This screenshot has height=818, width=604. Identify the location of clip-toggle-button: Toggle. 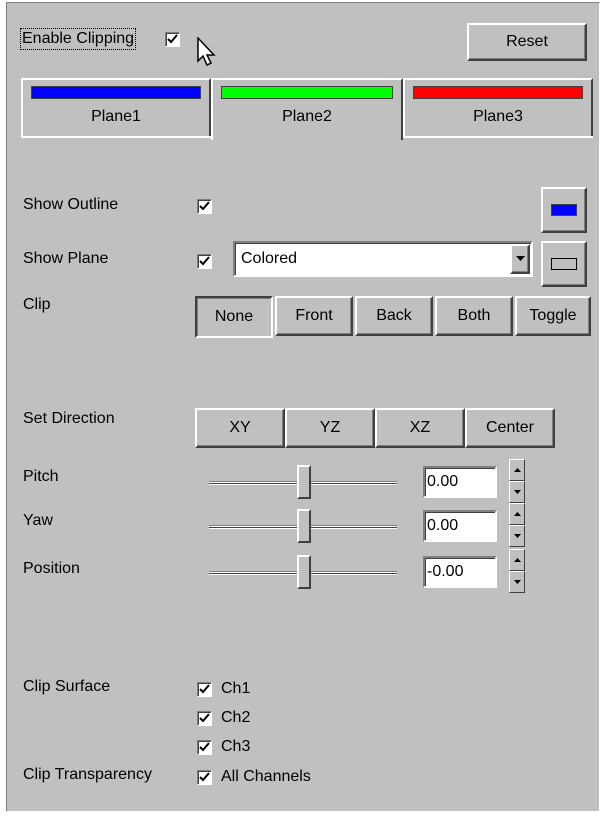
(553, 316).